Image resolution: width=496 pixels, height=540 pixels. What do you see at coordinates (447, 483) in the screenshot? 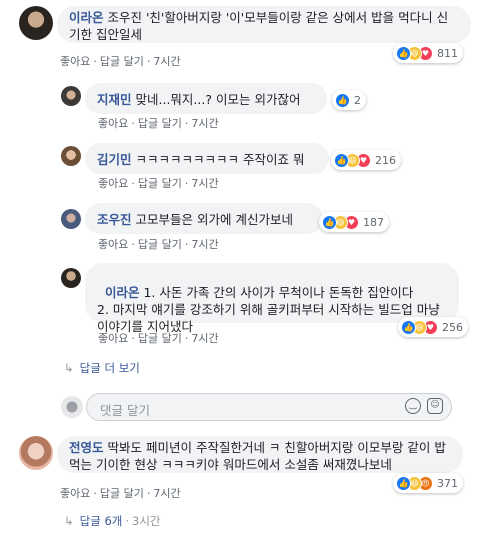
I see `reaction-count: 371` at bounding box center [447, 483].